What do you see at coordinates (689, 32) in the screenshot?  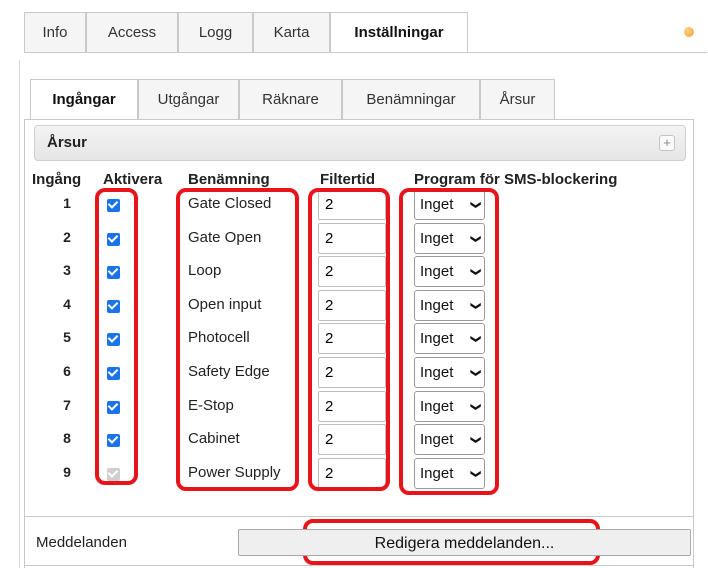 I see `close-dot-icon` at bounding box center [689, 32].